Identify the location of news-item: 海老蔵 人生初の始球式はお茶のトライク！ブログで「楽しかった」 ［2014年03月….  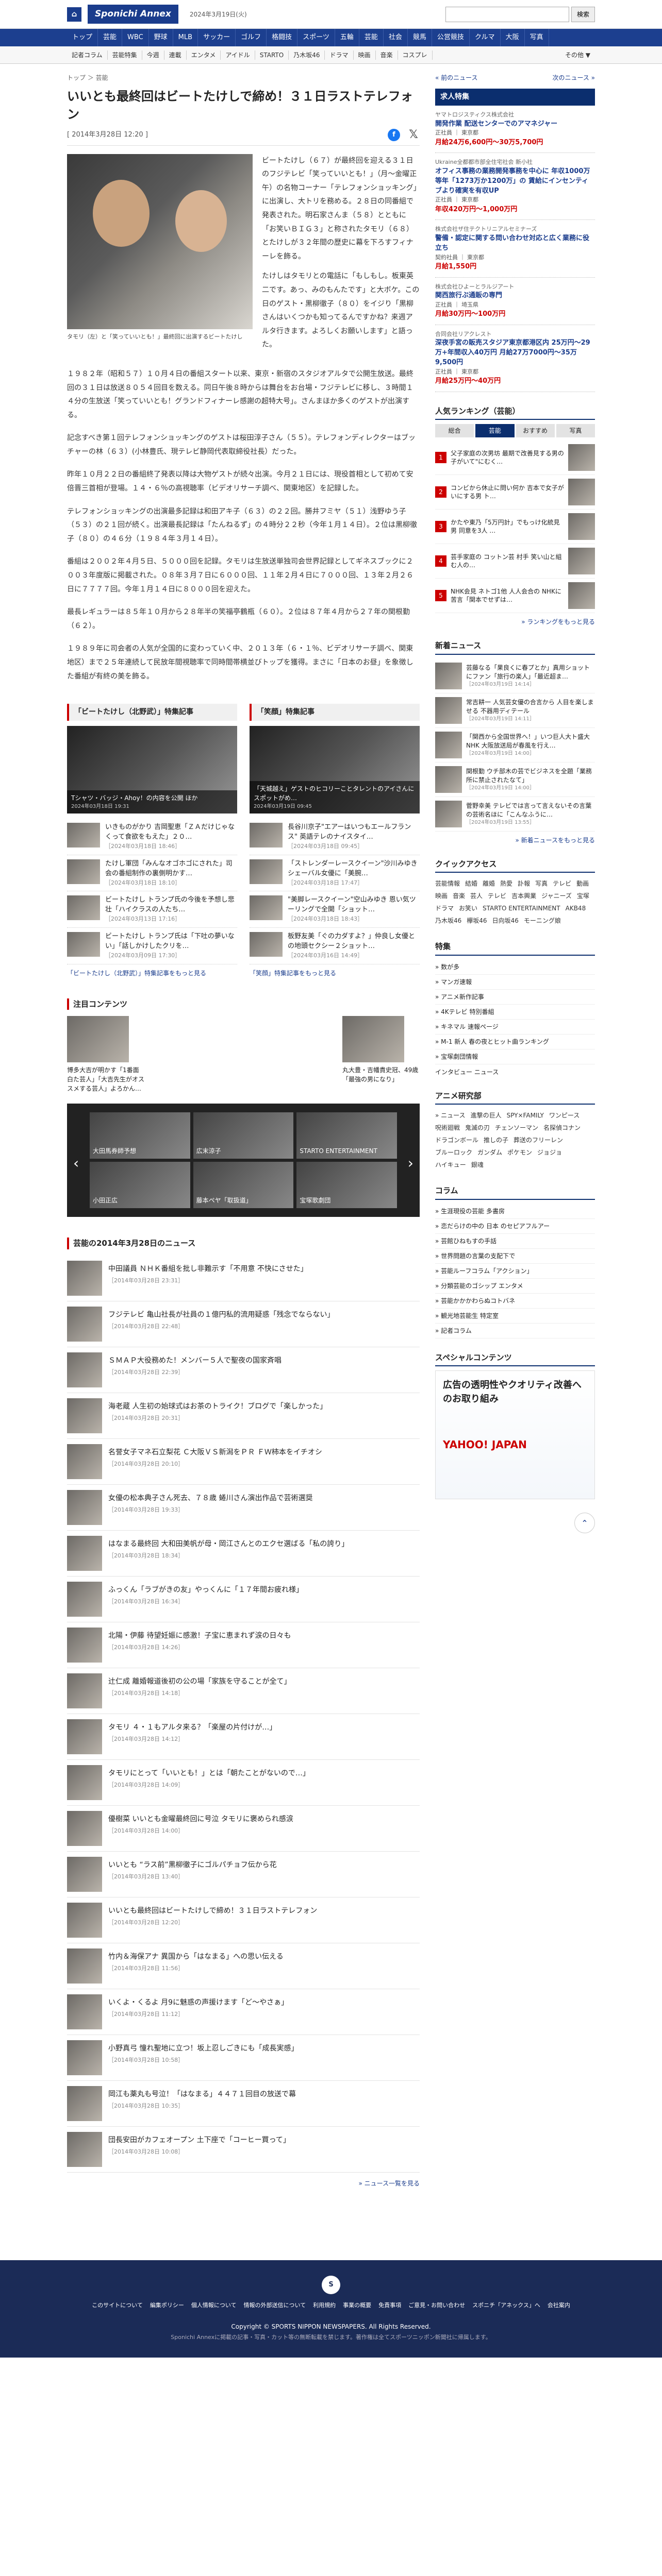
(244, 1416).